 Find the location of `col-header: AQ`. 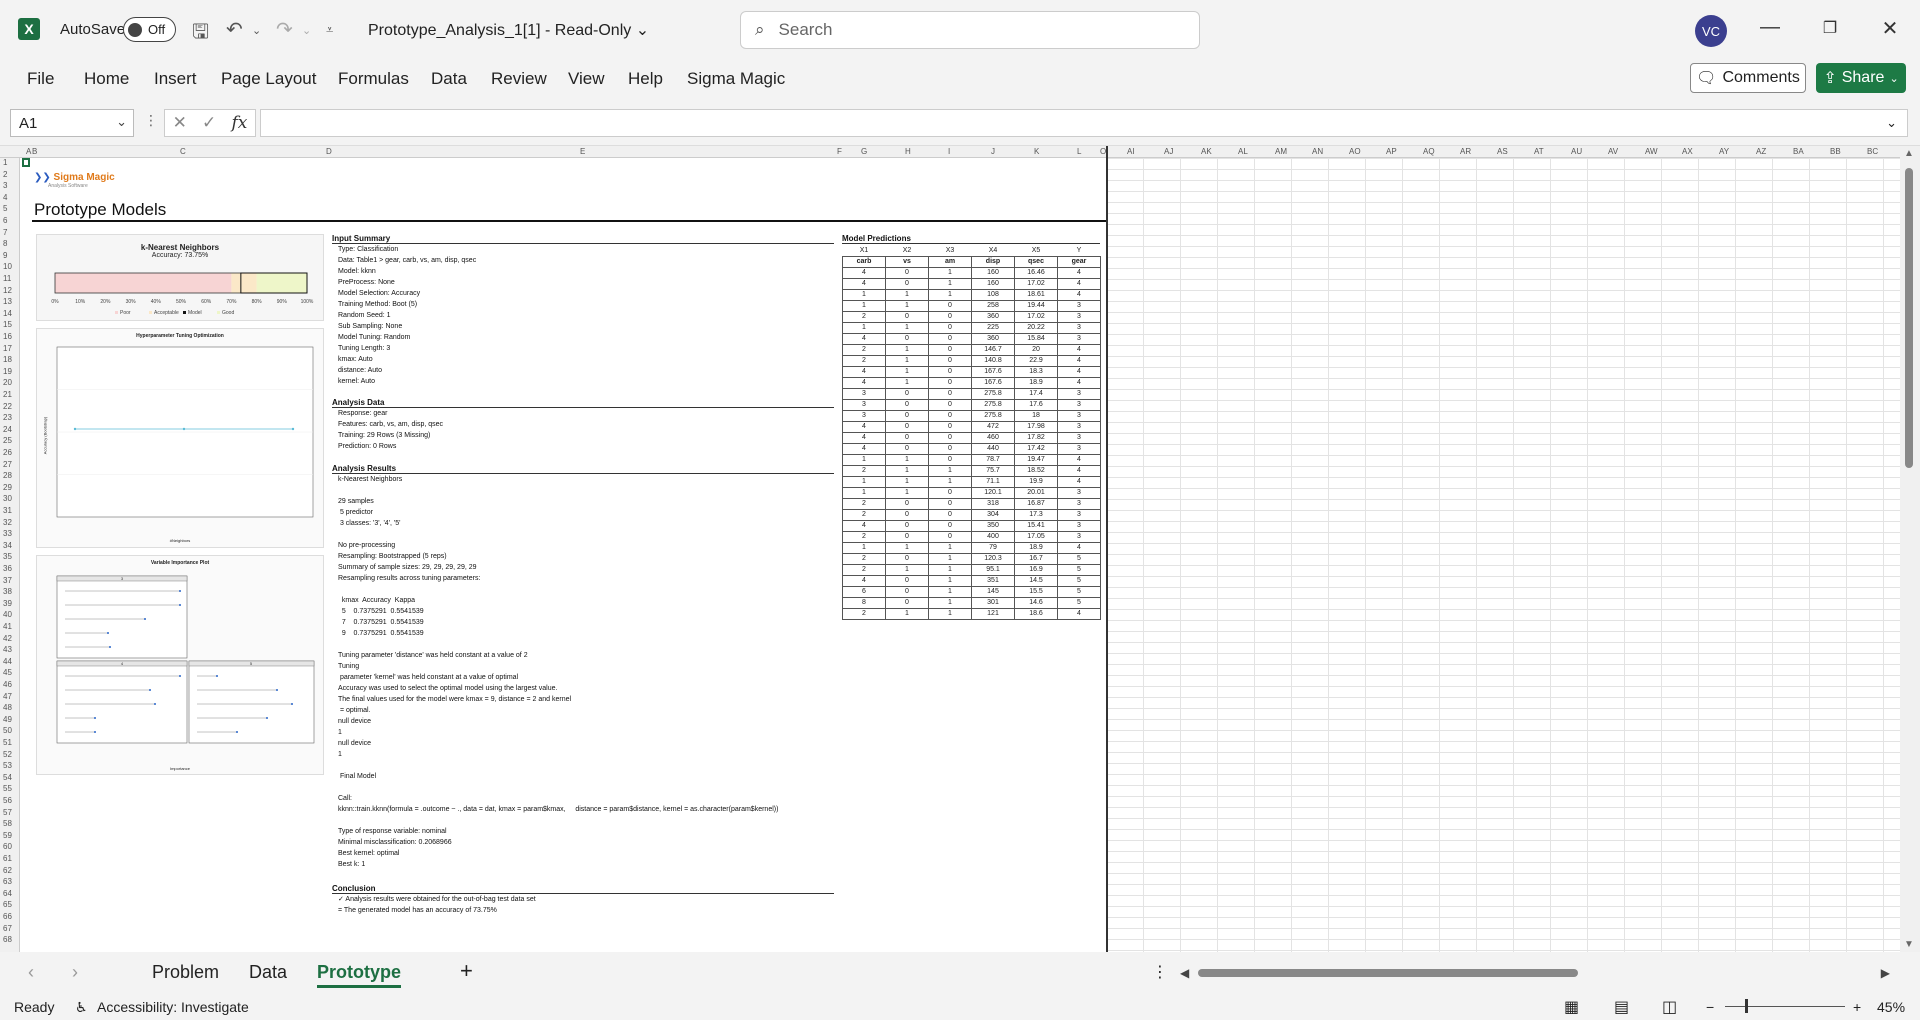

col-header: AQ is located at coordinates (1429, 151).